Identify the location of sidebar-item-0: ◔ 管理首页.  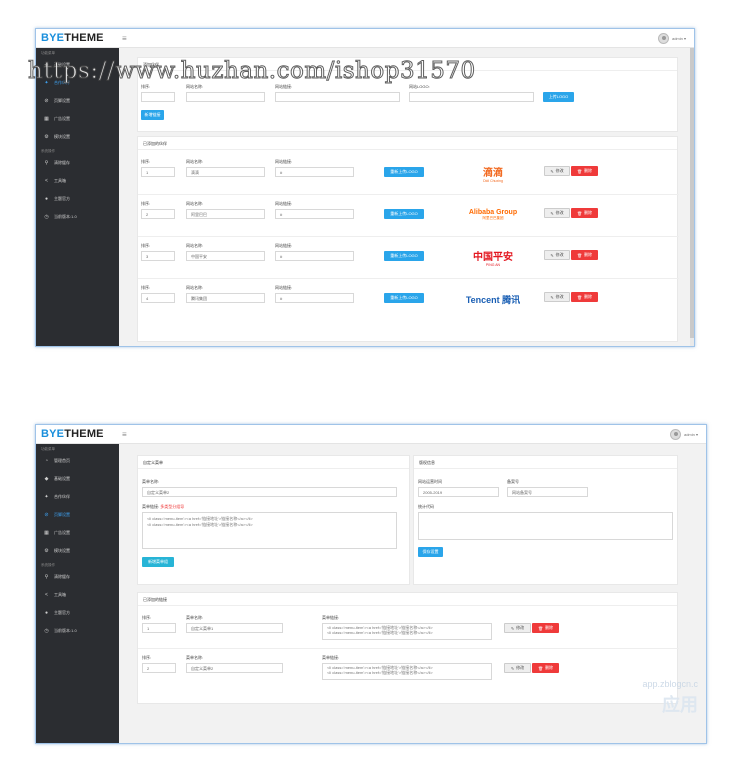
(77, 461).